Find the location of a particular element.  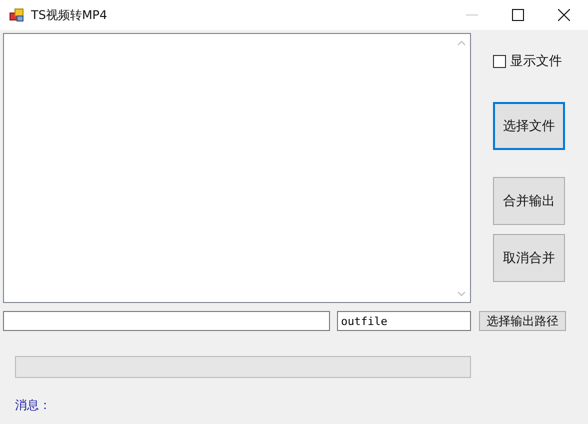

close-icon is located at coordinates (564, 15).